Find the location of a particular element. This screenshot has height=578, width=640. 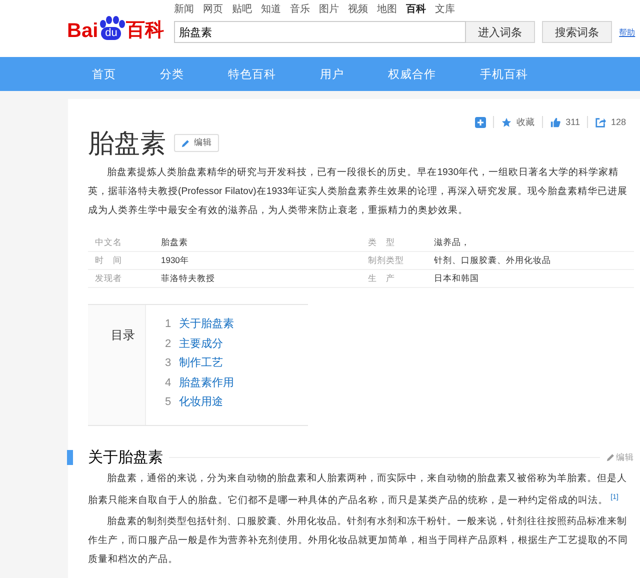

top-nav-link: 知道 is located at coordinates (271, 11).